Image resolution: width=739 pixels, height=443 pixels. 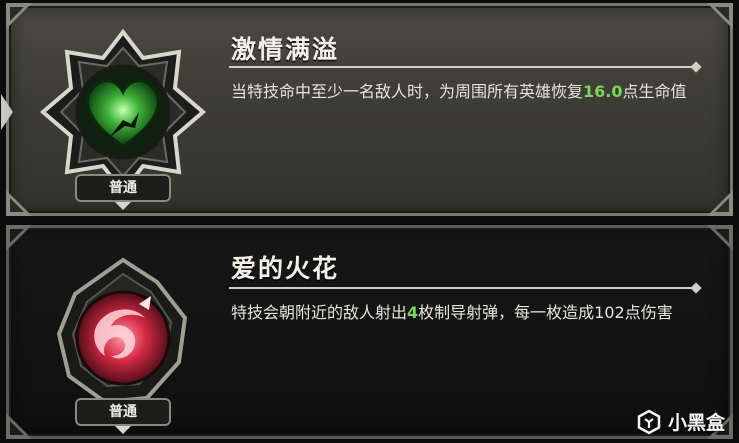 What do you see at coordinates (696, 423) in the screenshot?
I see `watermark-text: 小黑盒` at bounding box center [696, 423].